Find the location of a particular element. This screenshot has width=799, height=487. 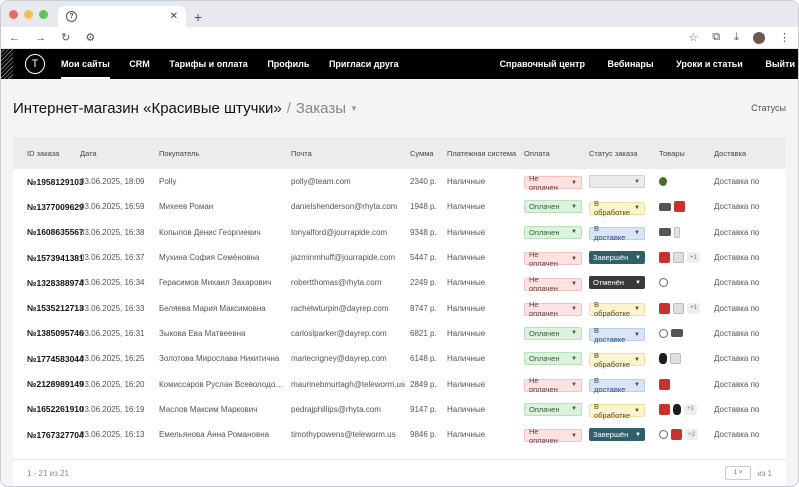

nav-webinars: Вебинары is located at coordinates (630, 64).